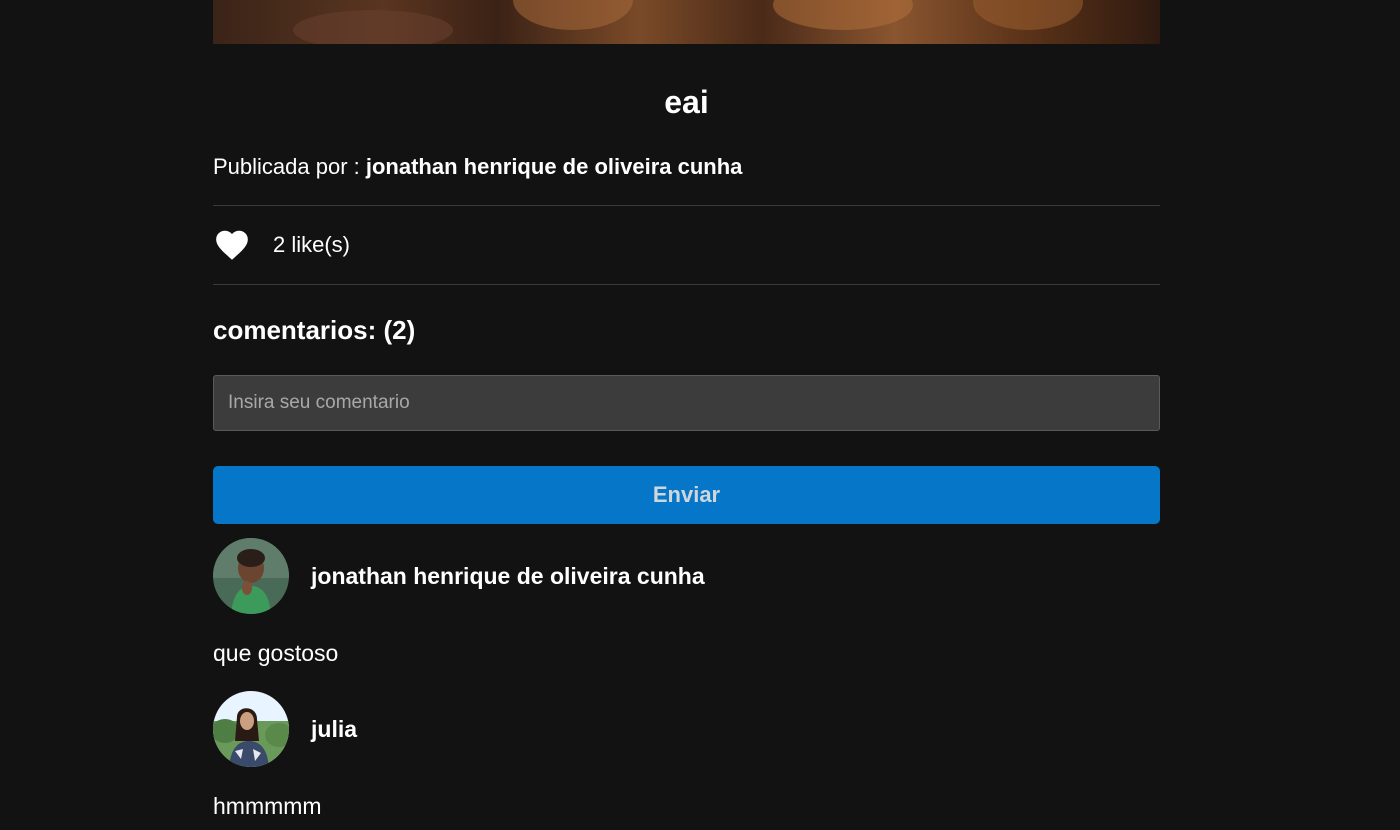 The image size is (1400, 830). I want to click on likes-row: 2 like(s), so click(281, 245).